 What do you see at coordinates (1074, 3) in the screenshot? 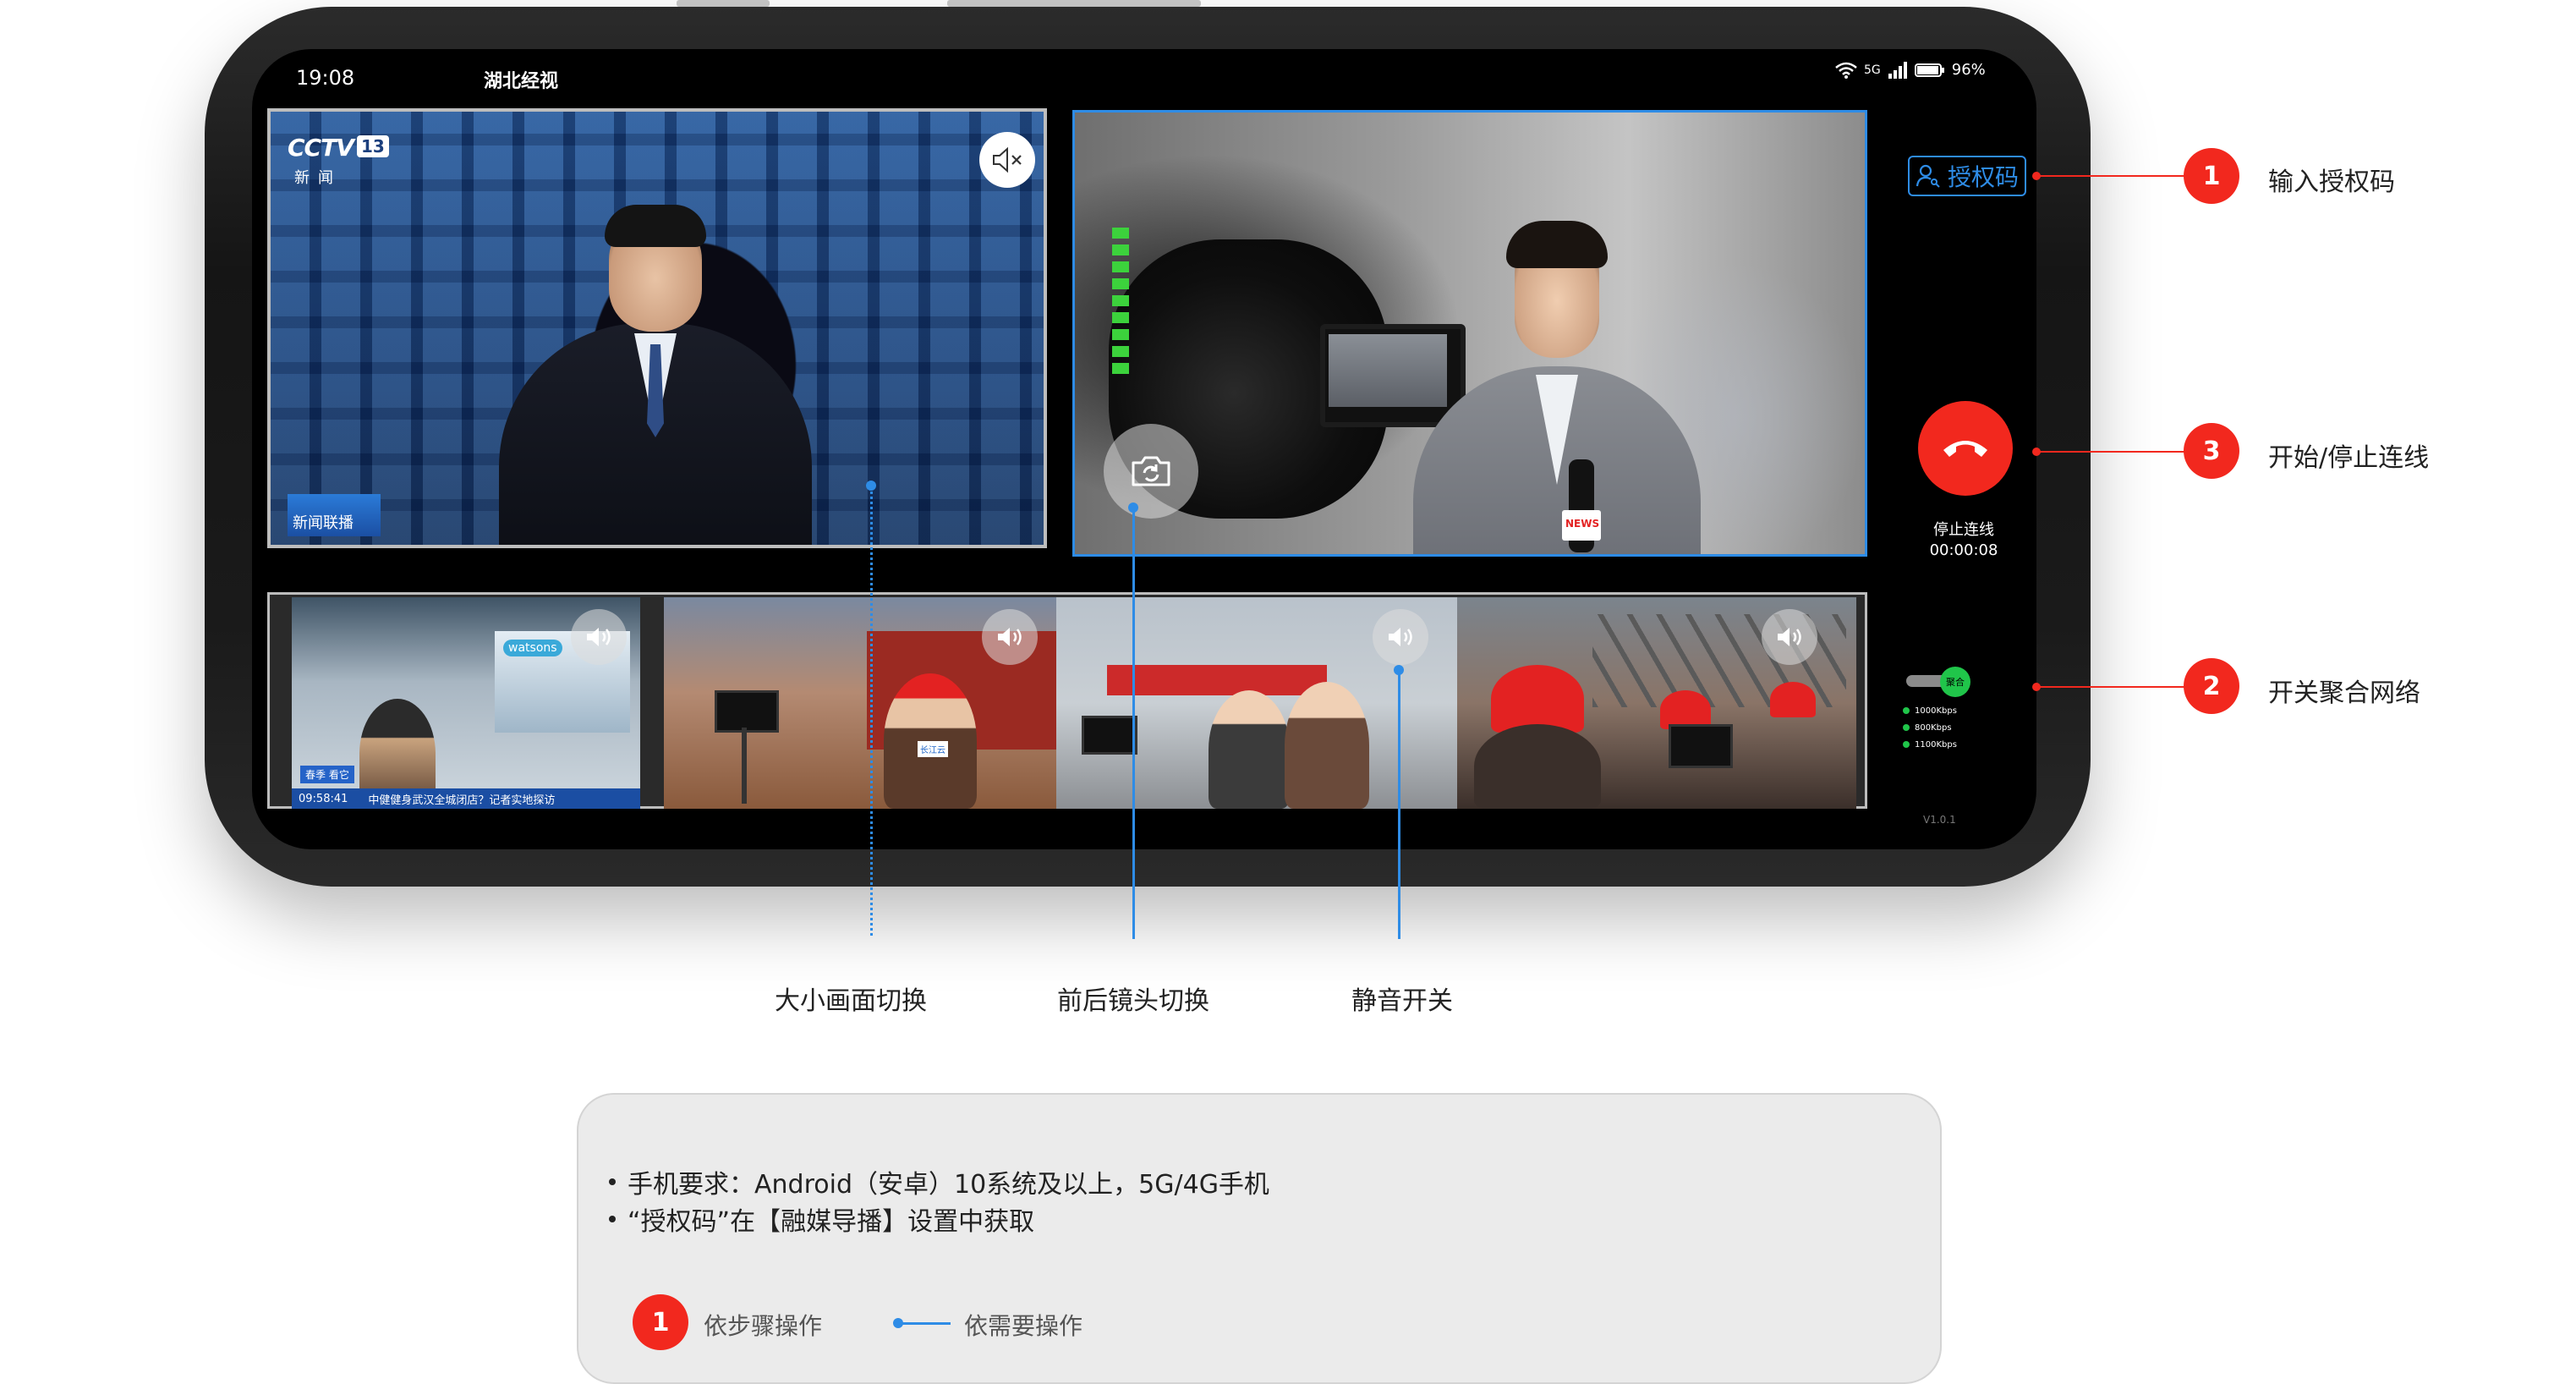
I see `phone-power-button` at bounding box center [1074, 3].